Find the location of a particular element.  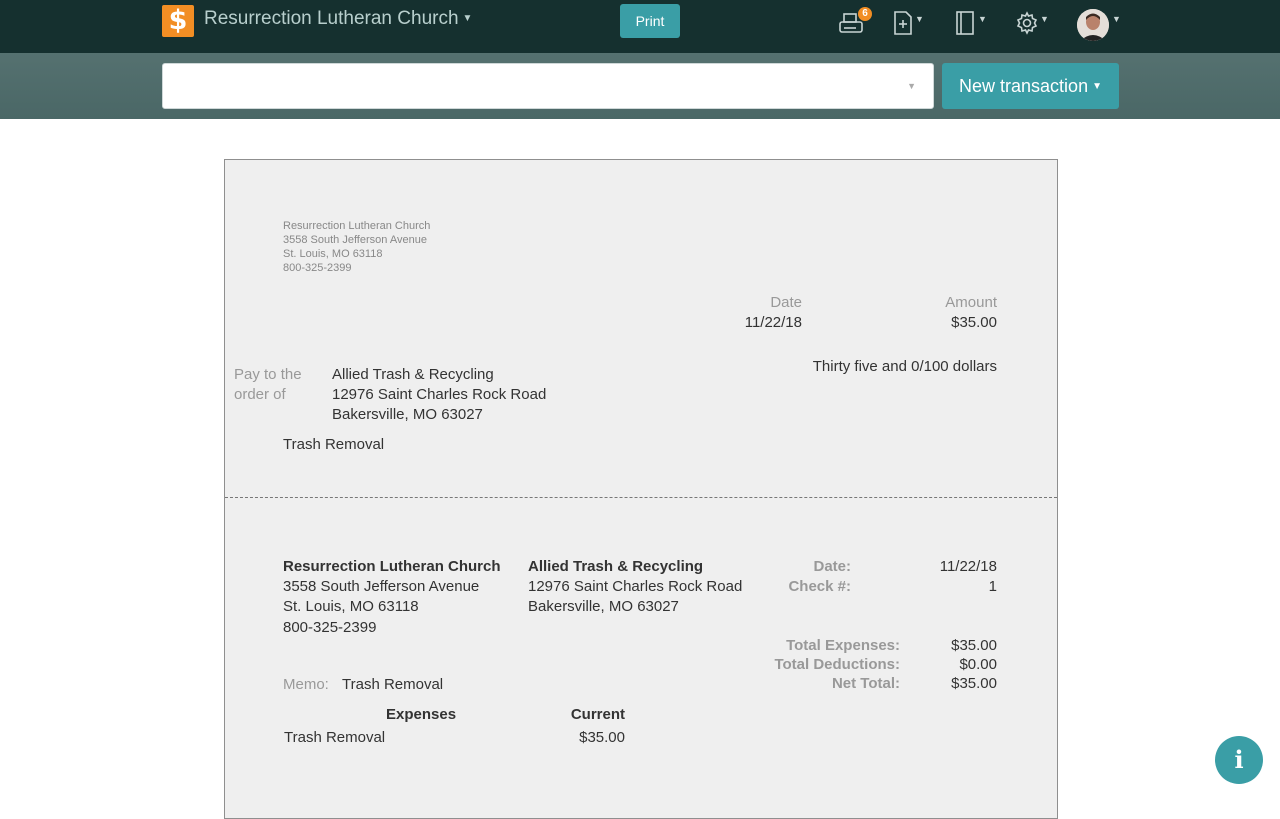

total-expenses: $35.00 is located at coordinates (974, 645).